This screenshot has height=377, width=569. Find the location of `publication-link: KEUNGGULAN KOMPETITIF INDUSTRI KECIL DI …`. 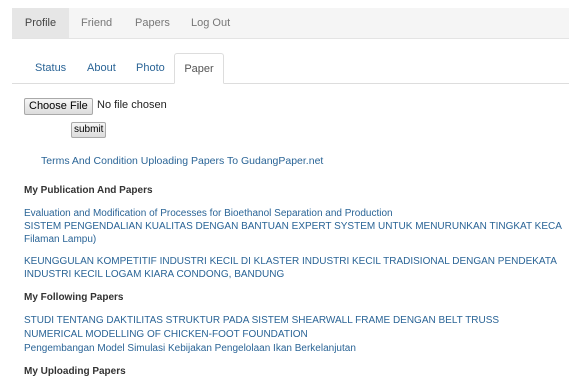

publication-link: KEUNGGULAN KOMPETITIF INDUSTRI KECIL DI … is located at coordinates (290, 261).